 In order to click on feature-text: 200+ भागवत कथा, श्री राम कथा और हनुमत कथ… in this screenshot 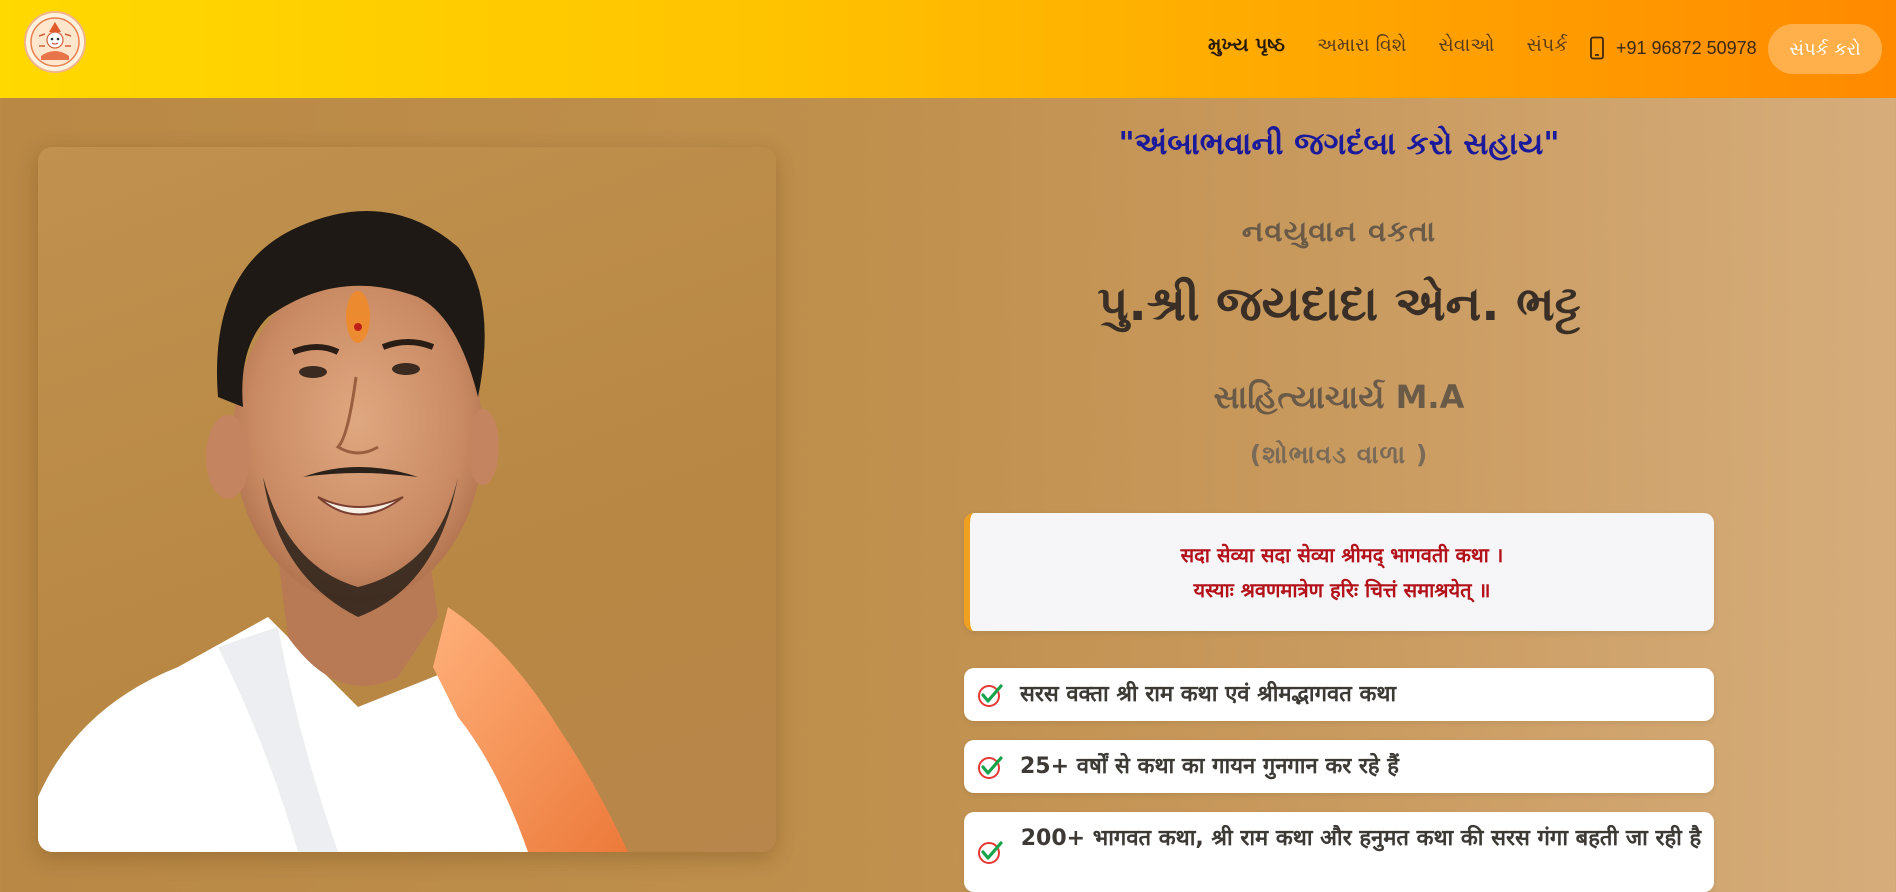, I will do `click(1361, 838)`.